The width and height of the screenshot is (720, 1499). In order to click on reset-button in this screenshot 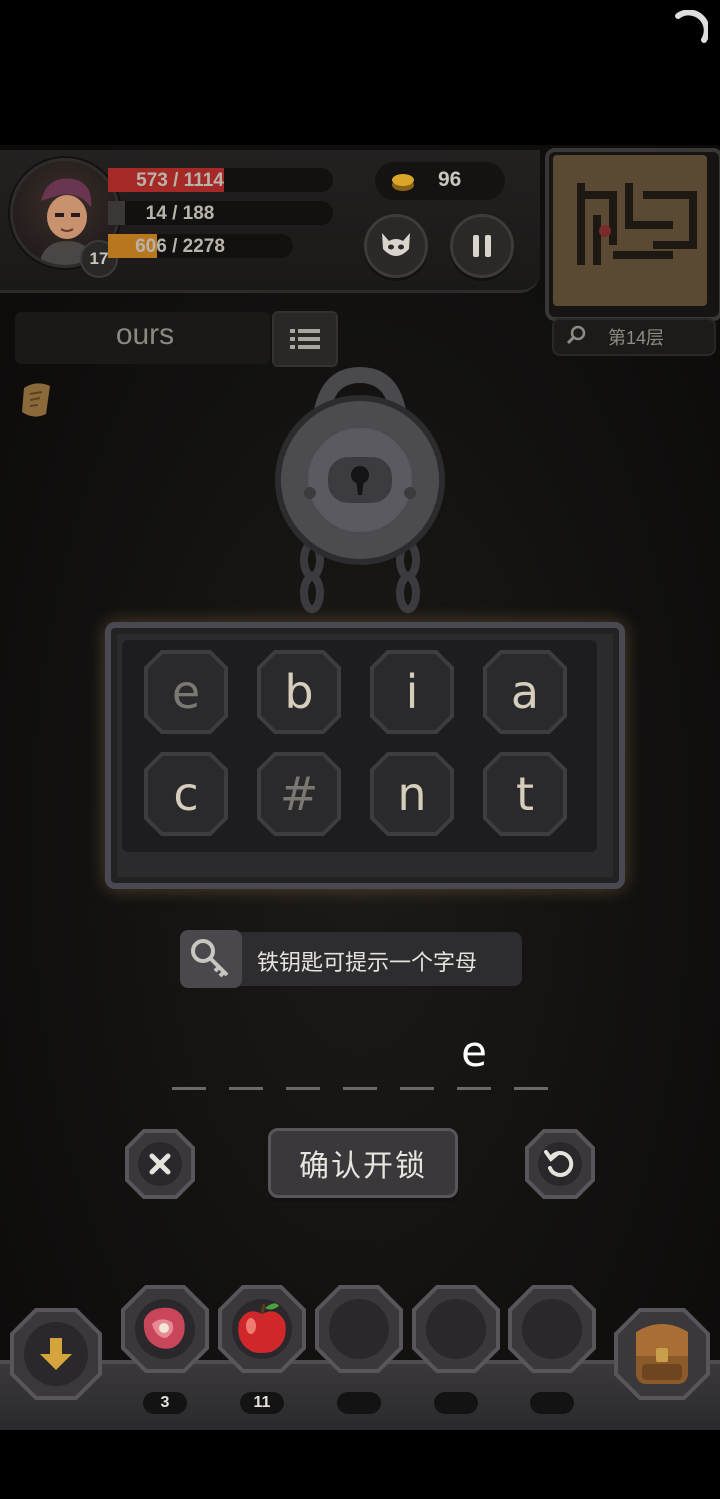, I will do `click(560, 1164)`.